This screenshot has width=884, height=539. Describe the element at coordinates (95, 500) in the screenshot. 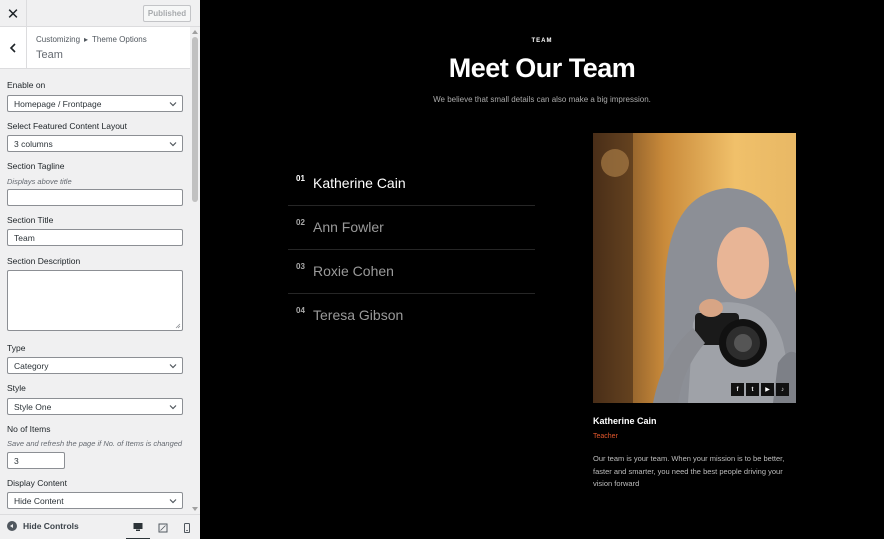

I see `display-content-select: Hide Content` at that location.